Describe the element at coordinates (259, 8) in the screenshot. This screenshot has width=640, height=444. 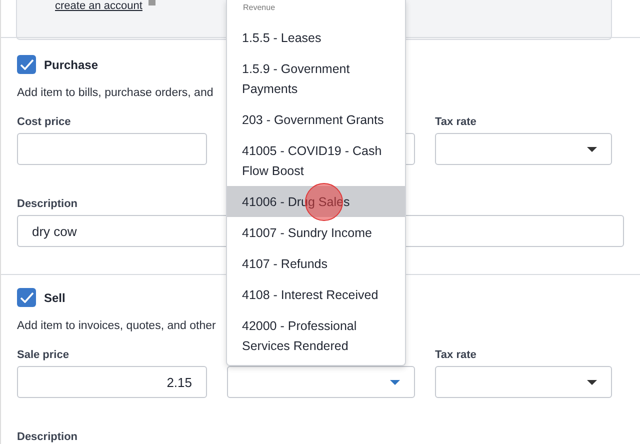
I see `group-header: Revenue` at that location.